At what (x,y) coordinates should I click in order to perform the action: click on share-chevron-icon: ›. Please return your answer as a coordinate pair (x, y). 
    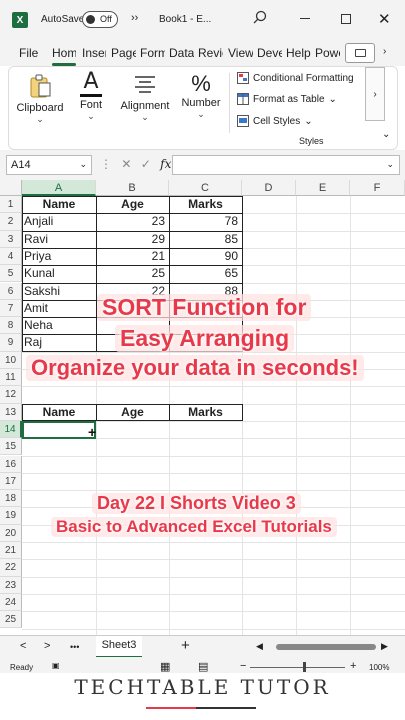
    Looking at the image, I should click on (384, 51).